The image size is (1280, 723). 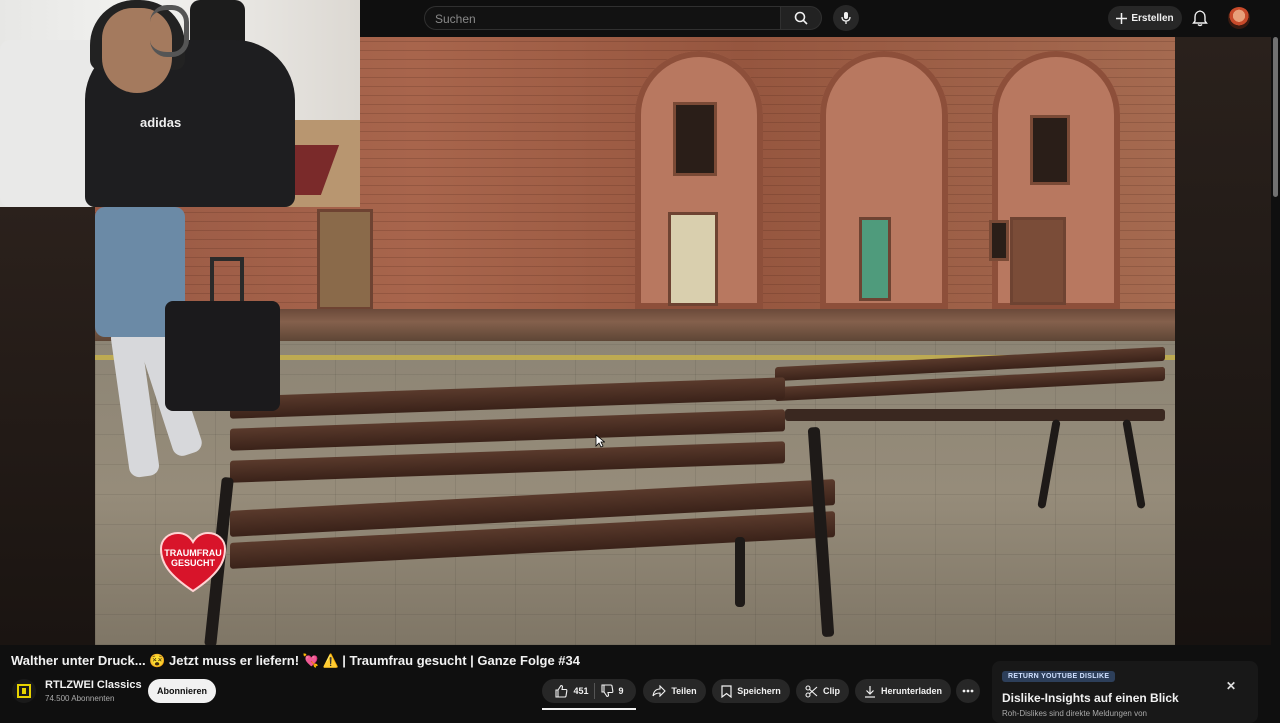 I want to click on like-divider, so click(x=594, y=691).